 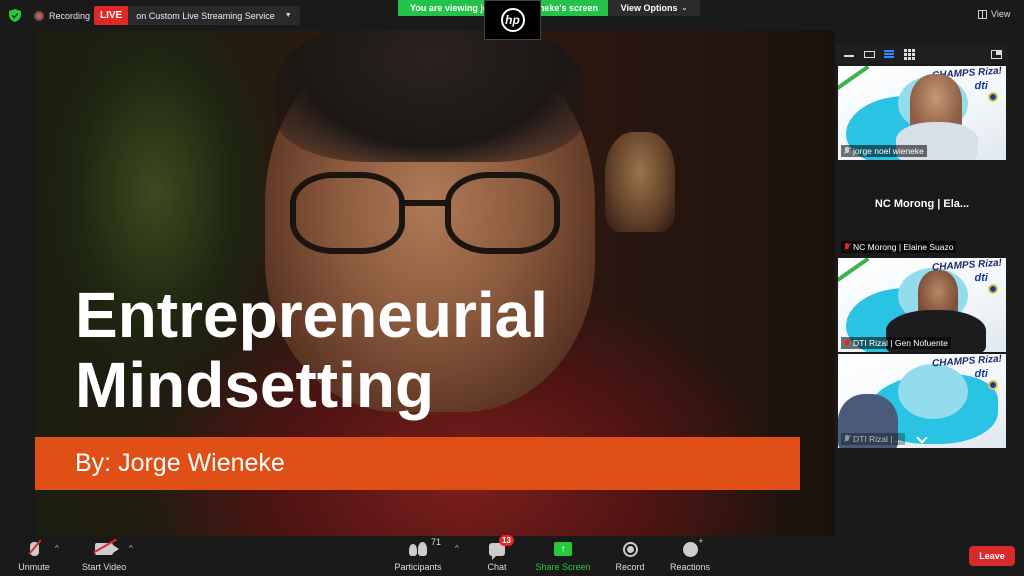 I want to click on unmute-label: Unmute, so click(x=34, y=567).